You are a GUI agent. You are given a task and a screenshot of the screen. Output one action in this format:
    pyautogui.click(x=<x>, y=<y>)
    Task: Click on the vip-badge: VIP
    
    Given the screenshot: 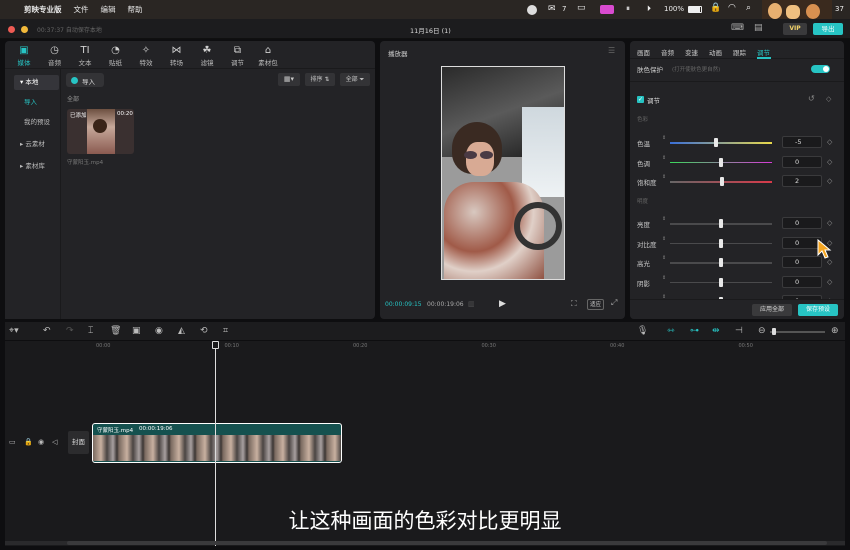 What is the action you would take?
    pyautogui.click(x=795, y=29)
    